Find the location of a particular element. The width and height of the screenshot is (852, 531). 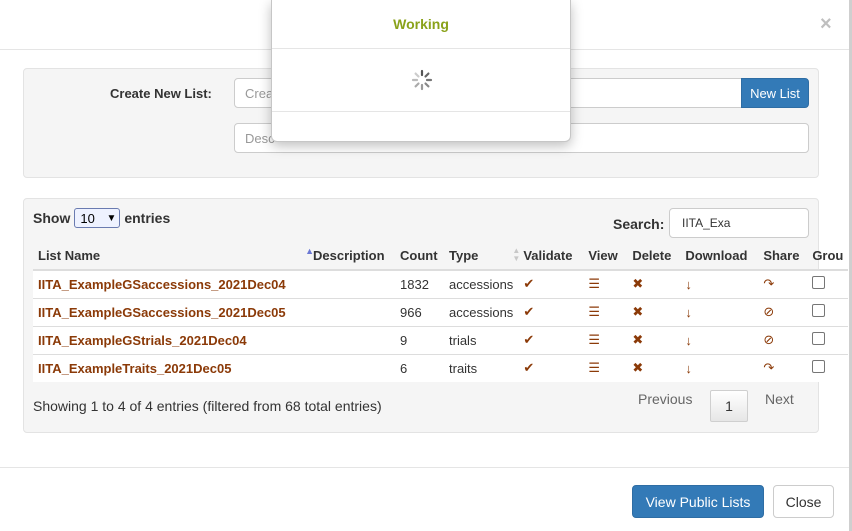

list-name: IITA_ExampleGSaccessions_2021Dec04 is located at coordinates (170, 283).